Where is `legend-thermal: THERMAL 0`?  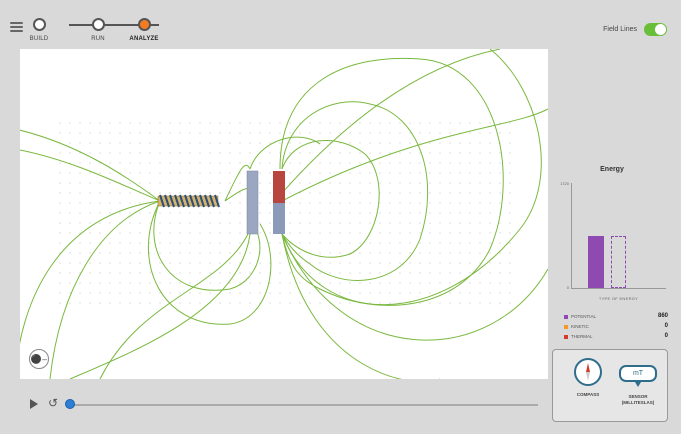 legend-thermal: THERMAL 0 is located at coordinates (616, 336).